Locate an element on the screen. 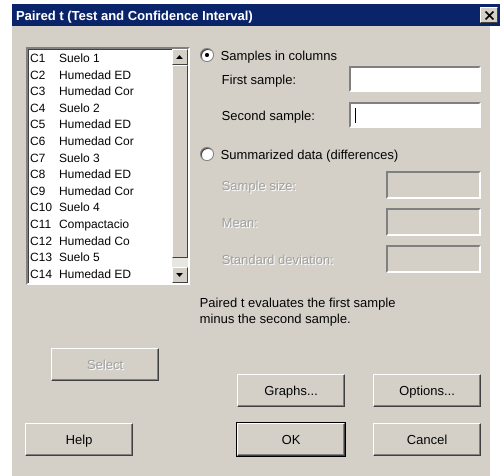 This screenshot has height=476, width=500. close-icon is located at coordinates (489, 15).